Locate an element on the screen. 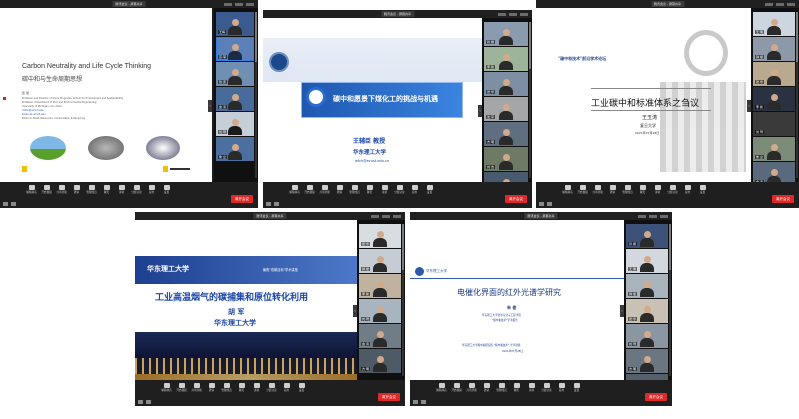  participant-tile: 高 军 is located at coordinates (235, 49).